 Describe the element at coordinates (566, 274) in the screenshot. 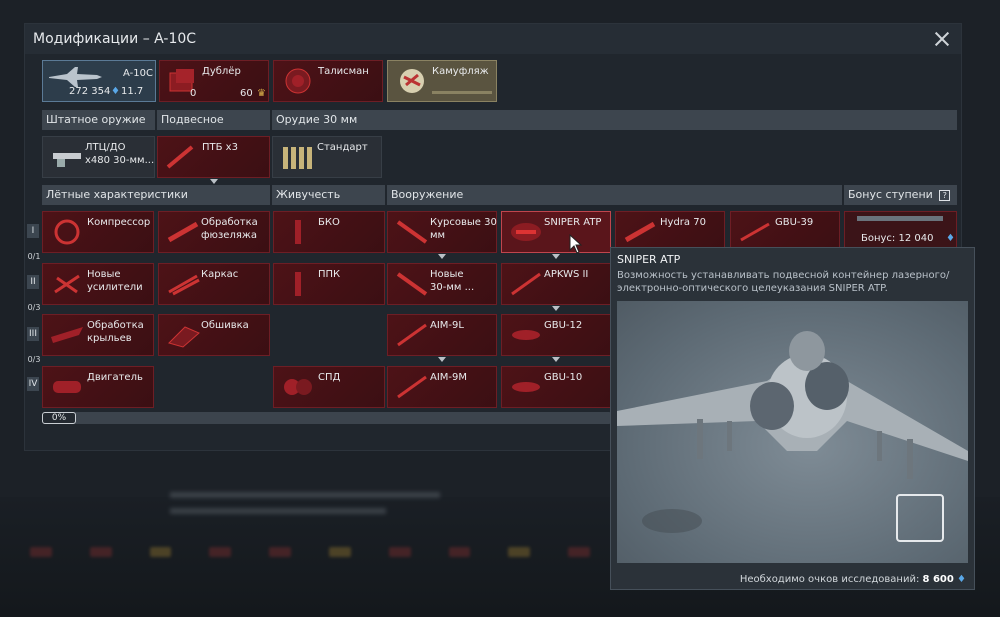

I see `mod-apkws-label: APKWS II` at that location.